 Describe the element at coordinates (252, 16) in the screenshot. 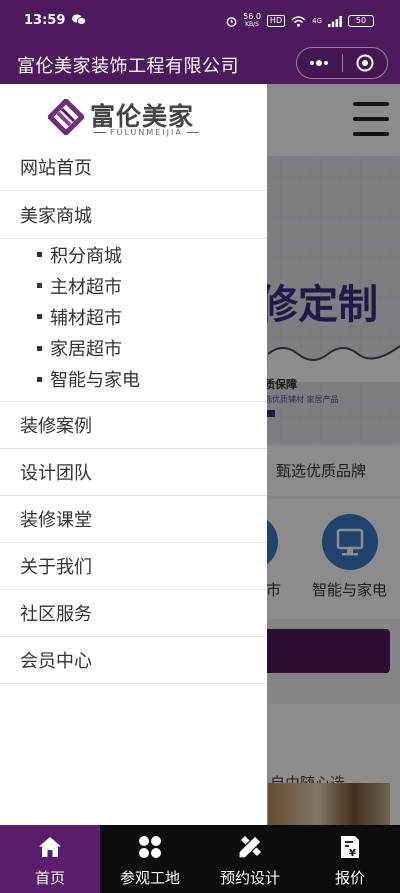

I see `speed-value: 56.0` at that location.